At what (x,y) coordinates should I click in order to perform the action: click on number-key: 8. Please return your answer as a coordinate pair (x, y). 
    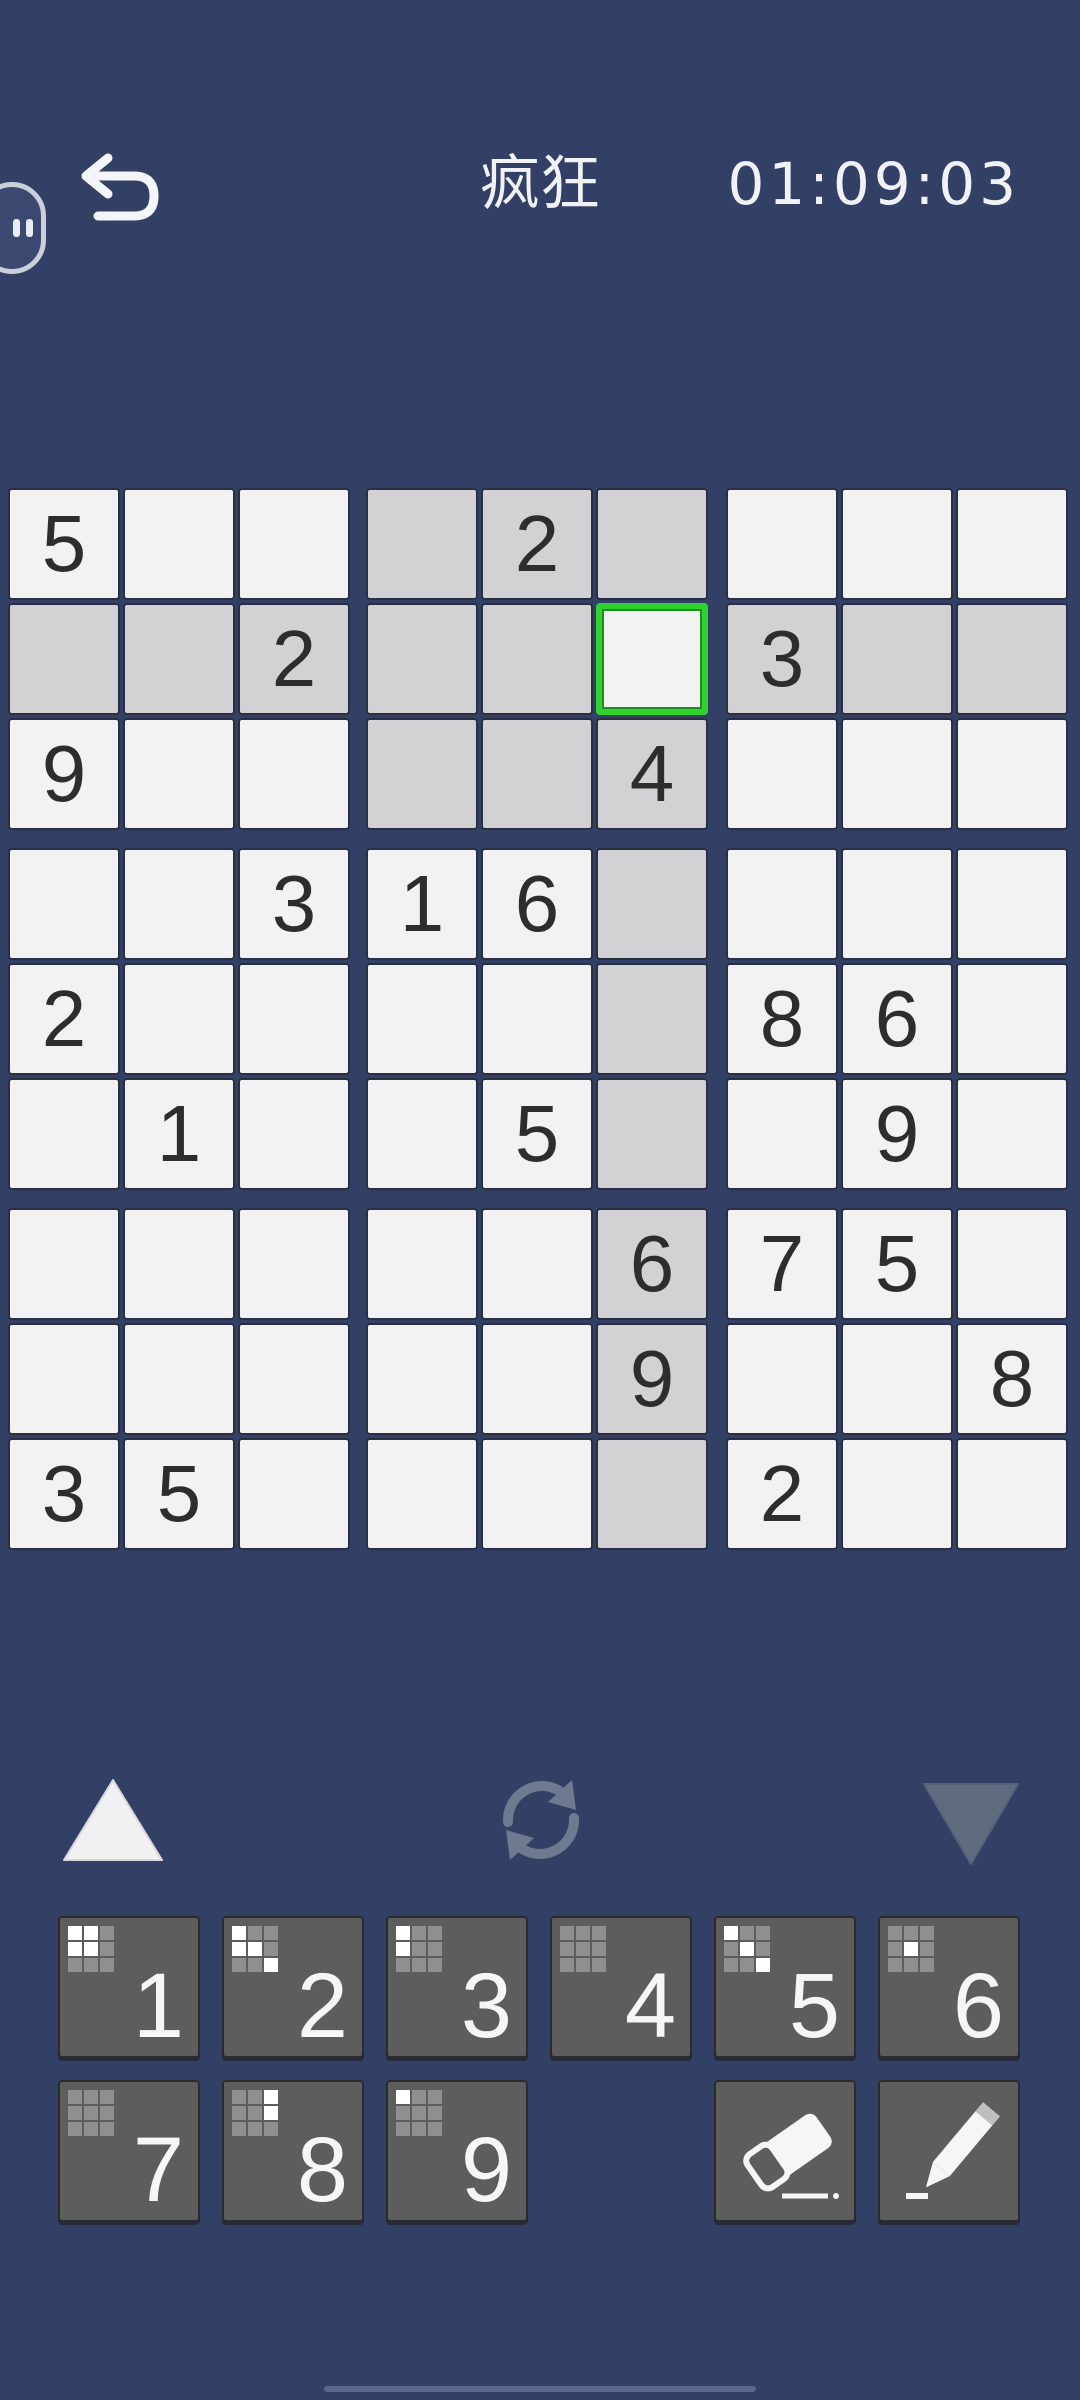
    Looking at the image, I should click on (293, 2151).